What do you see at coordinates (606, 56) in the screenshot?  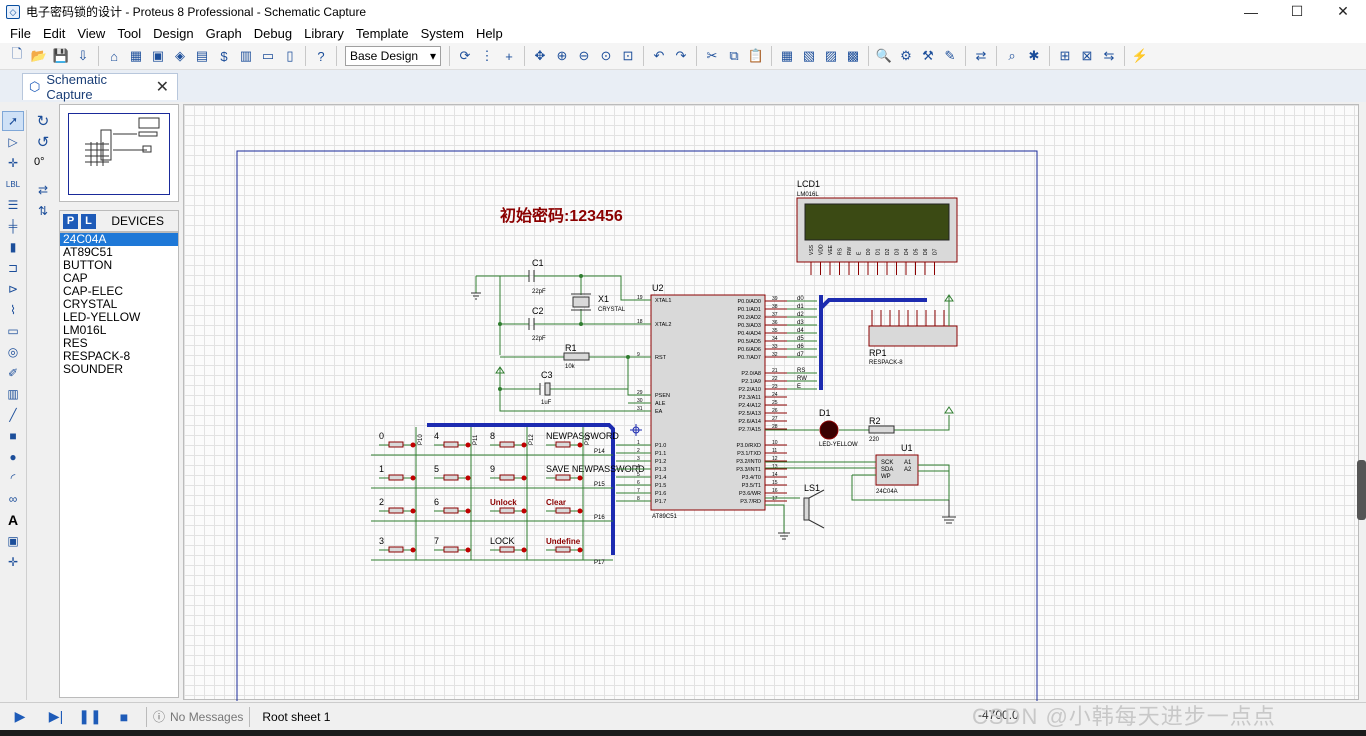 I see `zoom-all-icon: ⊙` at bounding box center [606, 56].